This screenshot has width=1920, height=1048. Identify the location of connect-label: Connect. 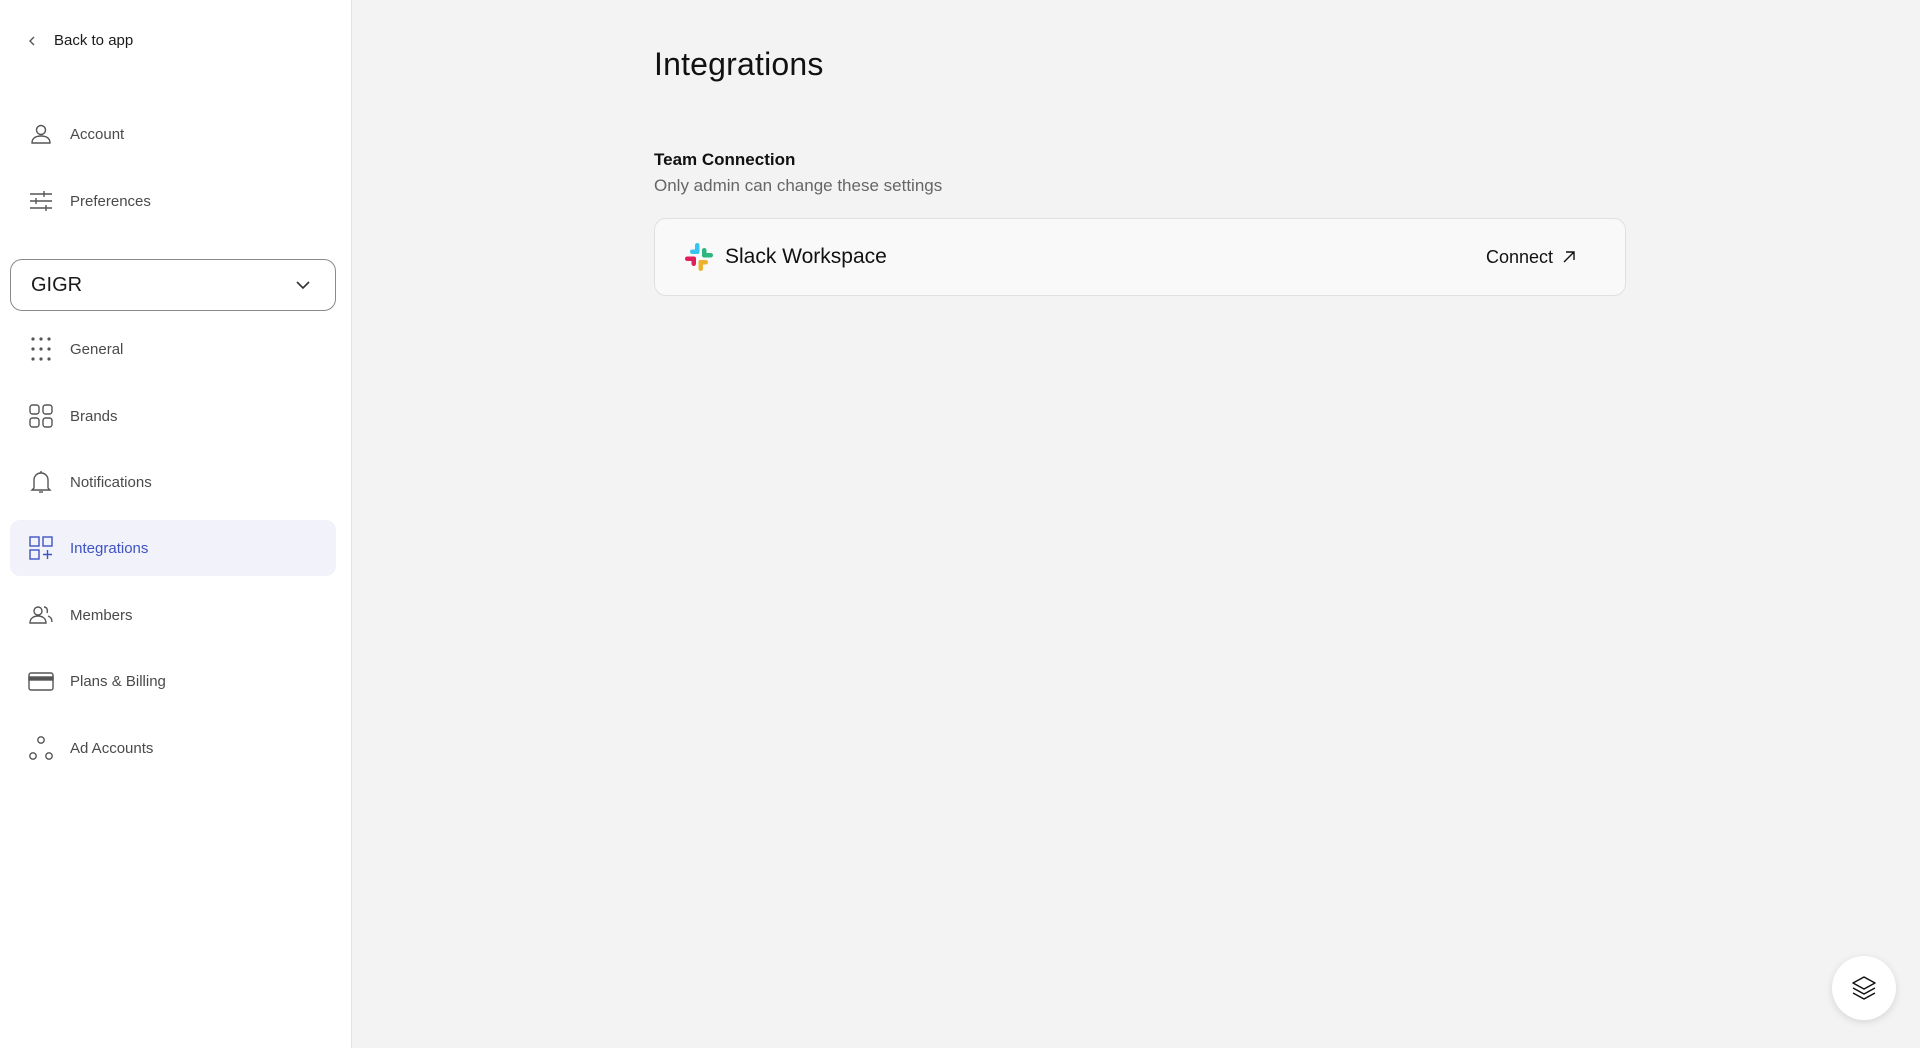
(1519, 256).